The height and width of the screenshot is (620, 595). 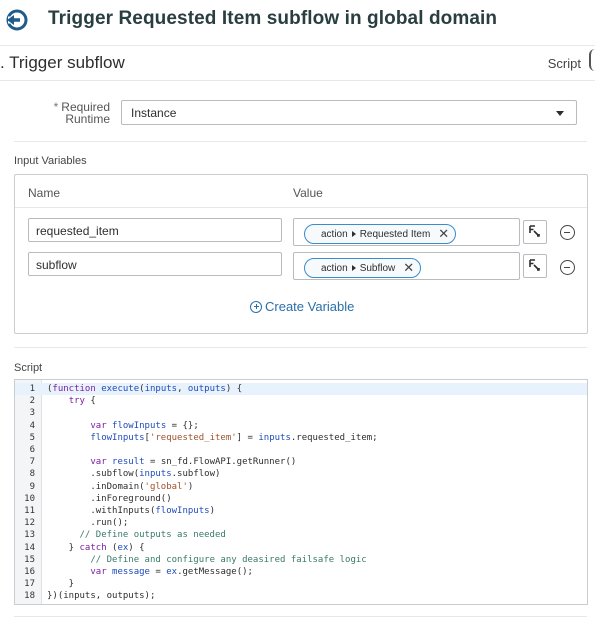 I want to click on code-line: 17 }, so click(x=301, y=584).